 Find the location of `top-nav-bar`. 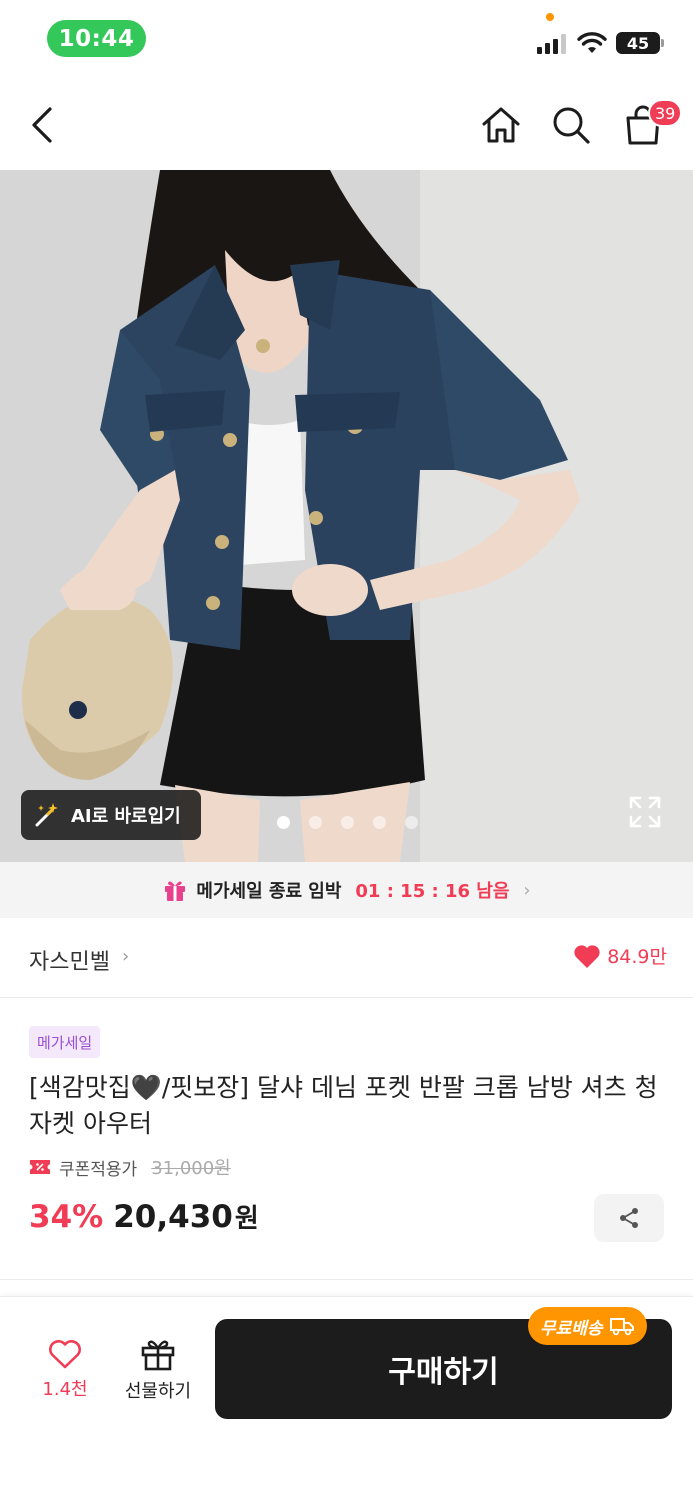

top-nav-bar is located at coordinates (346, 124).